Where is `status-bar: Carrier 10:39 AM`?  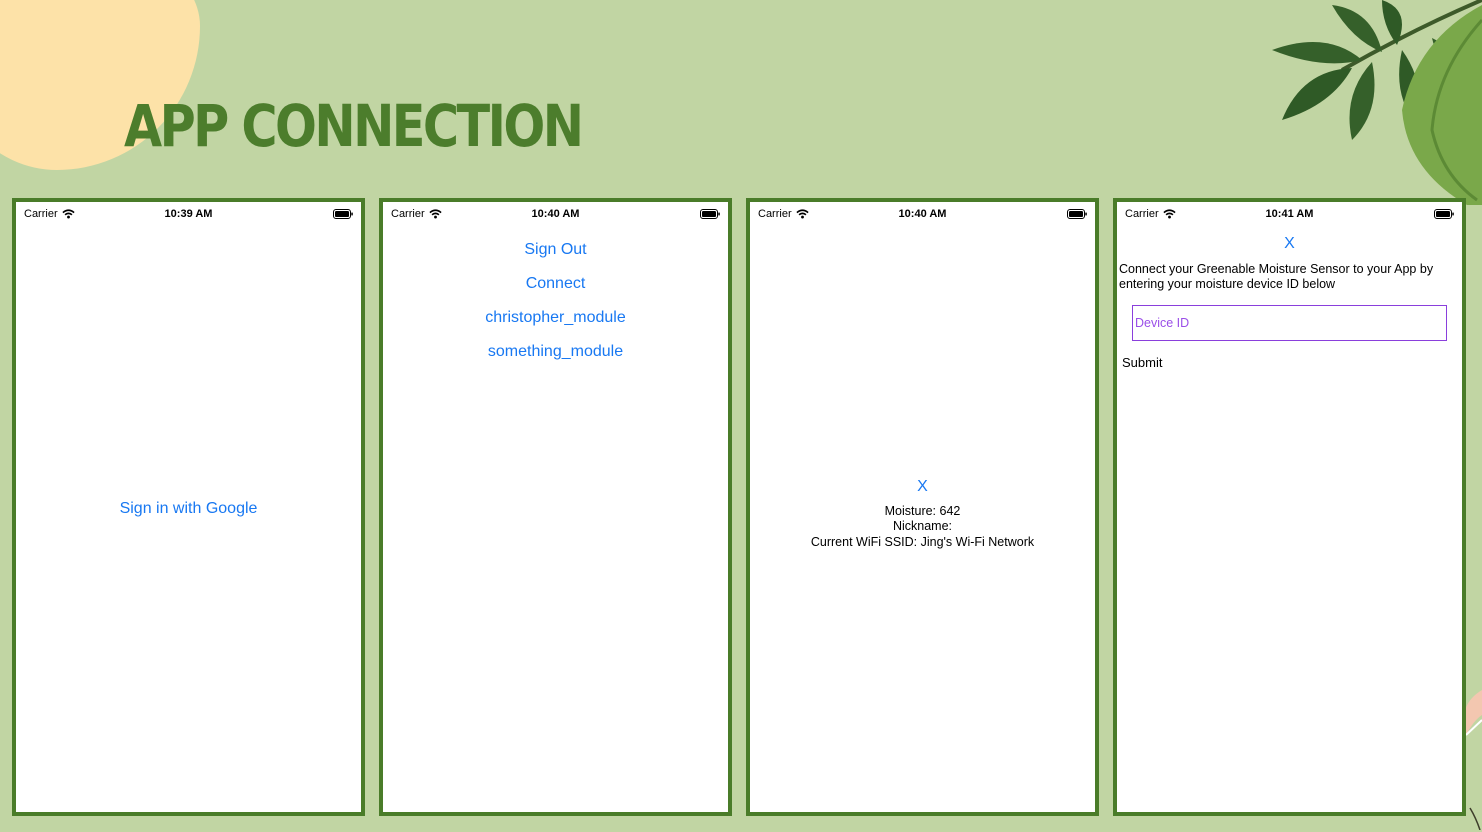 status-bar: Carrier 10:39 AM is located at coordinates (188, 214).